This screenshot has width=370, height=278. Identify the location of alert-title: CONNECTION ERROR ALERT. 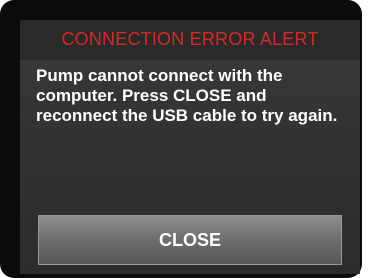
(190, 39).